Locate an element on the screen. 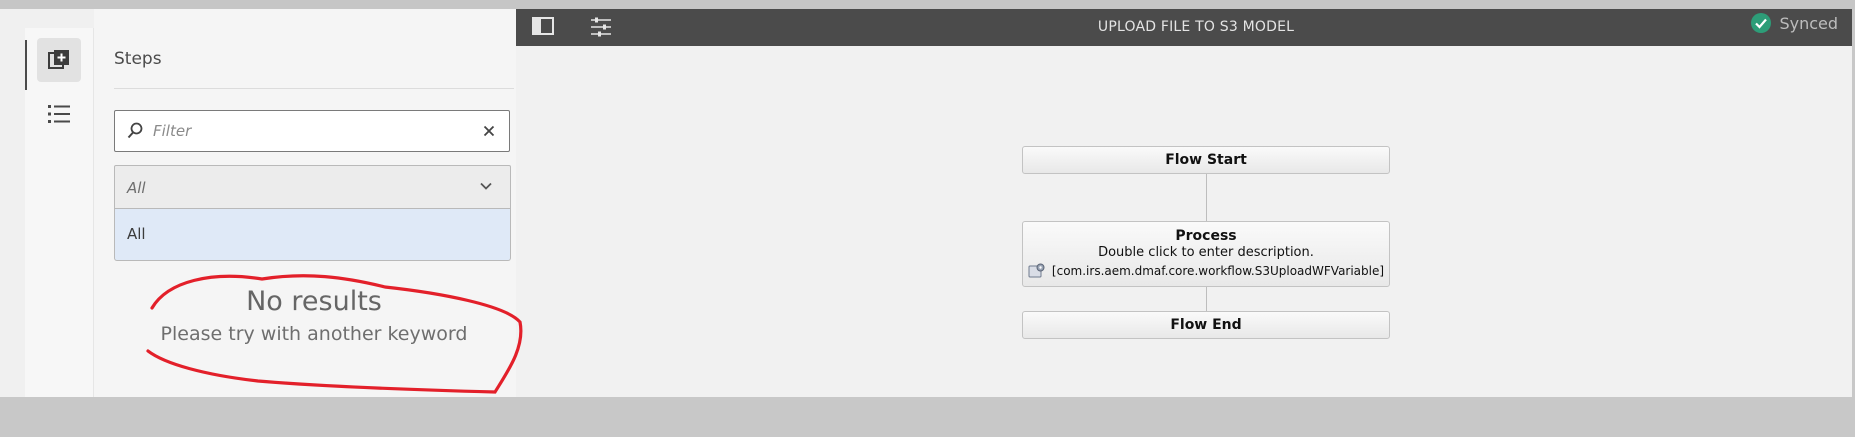  node-title: Flow End is located at coordinates (1206, 325).